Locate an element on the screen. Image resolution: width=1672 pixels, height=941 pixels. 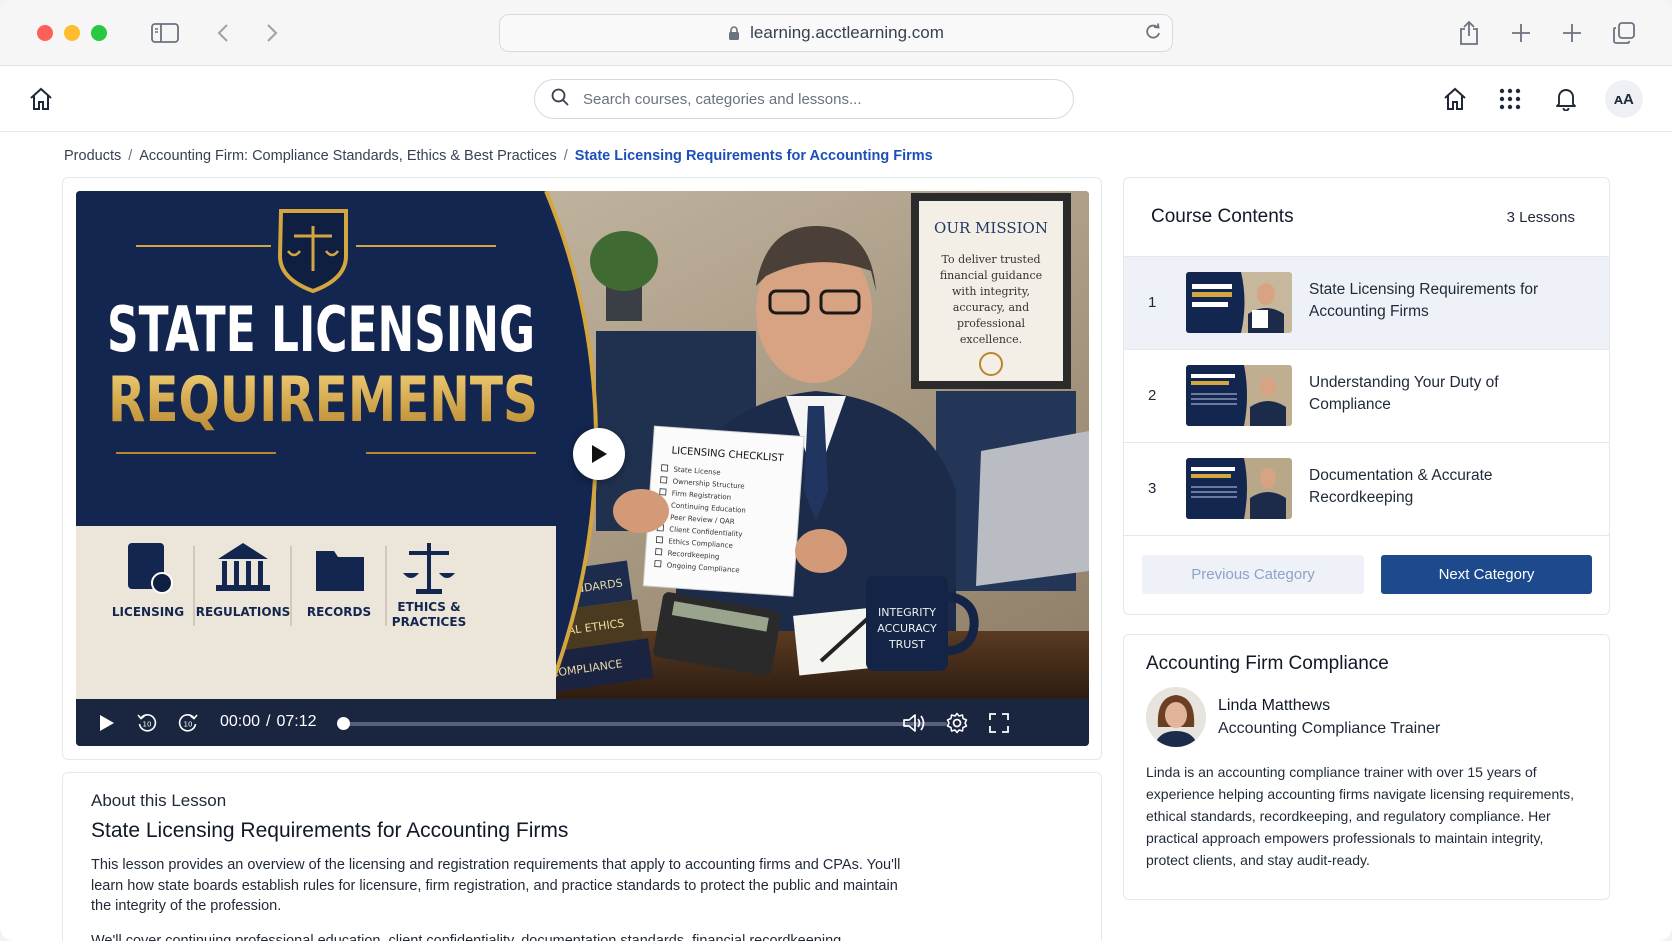
video-title-line1: STATE LICENSING is located at coordinates (321, 329).